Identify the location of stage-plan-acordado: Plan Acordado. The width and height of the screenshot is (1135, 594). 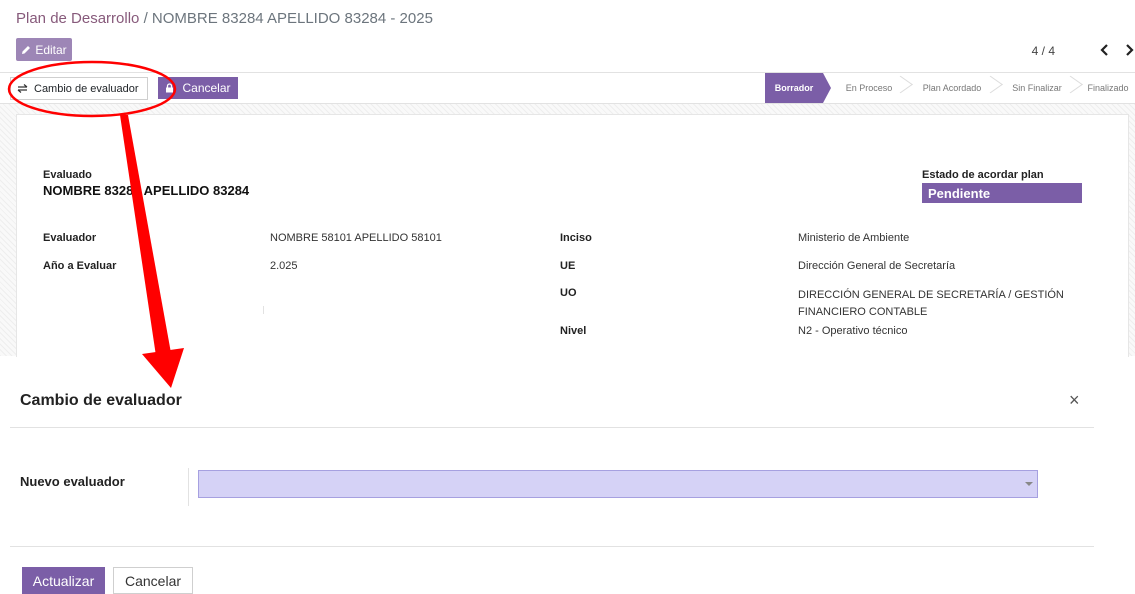
(952, 88).